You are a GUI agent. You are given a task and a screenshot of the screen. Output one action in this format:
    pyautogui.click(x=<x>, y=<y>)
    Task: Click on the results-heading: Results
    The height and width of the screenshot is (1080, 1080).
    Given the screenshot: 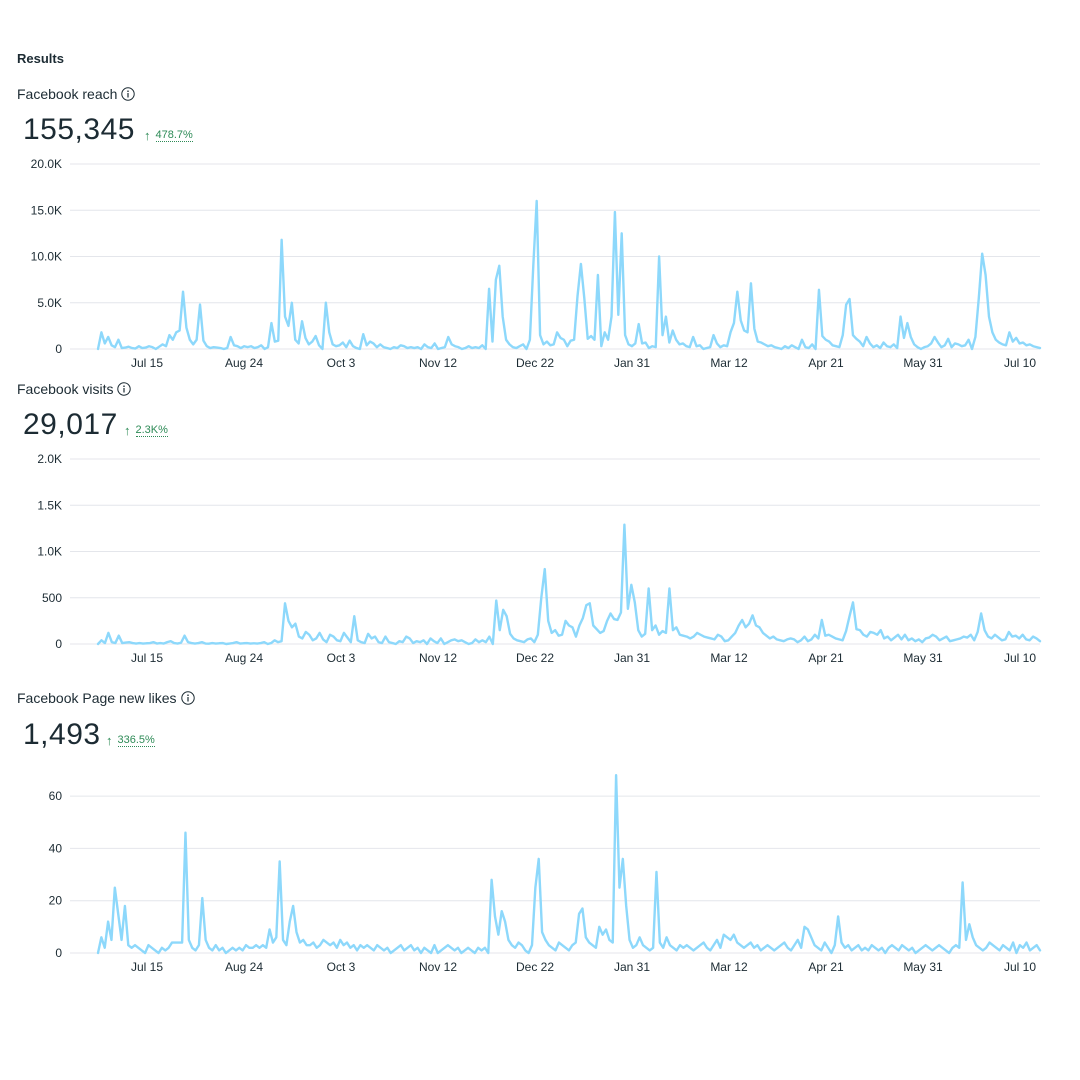 What is the action you would take?
    pyautogui.click(x=40, y=58)
    